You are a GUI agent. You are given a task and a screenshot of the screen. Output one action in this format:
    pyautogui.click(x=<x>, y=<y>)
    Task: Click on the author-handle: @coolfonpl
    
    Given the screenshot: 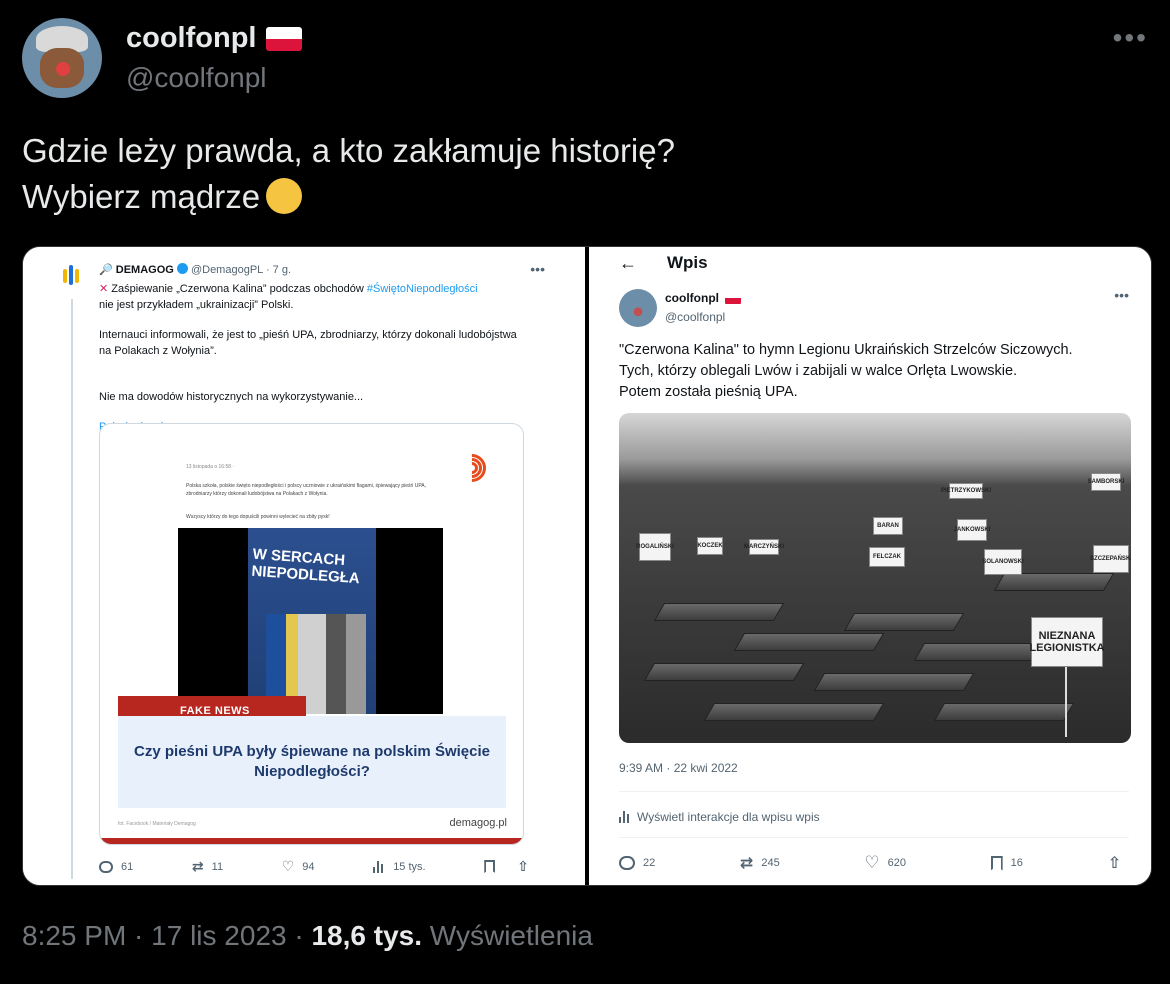 What is the action you would take?
    pyautogui.click(x=196, y=78)
    